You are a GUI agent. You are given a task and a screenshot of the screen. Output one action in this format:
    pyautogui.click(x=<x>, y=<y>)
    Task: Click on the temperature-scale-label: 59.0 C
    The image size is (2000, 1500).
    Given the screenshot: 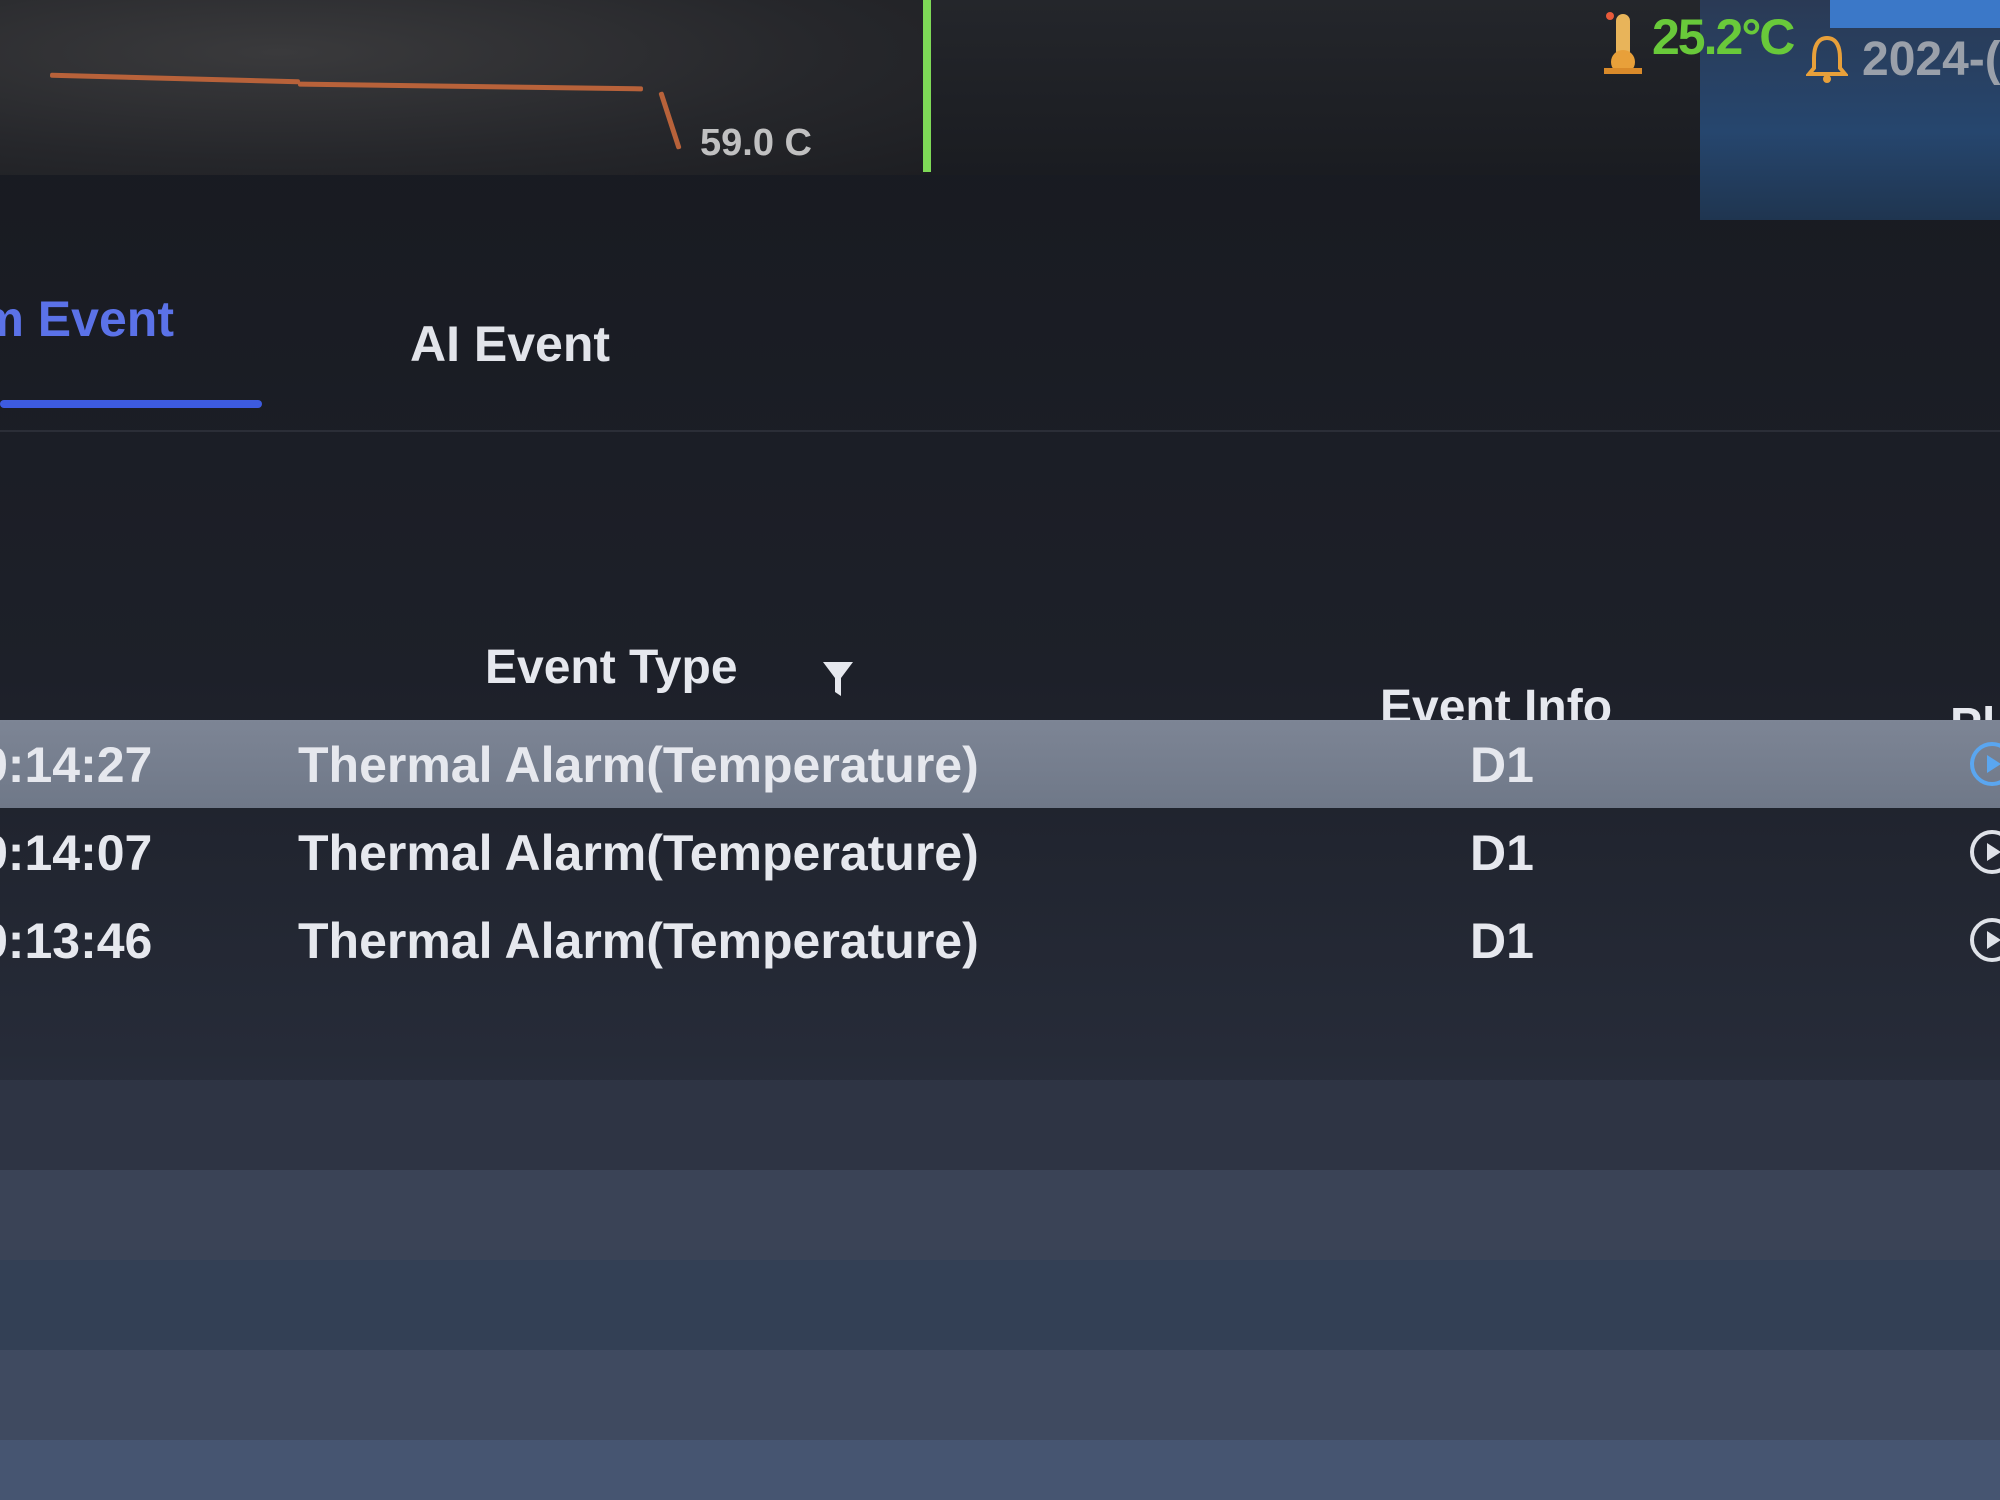 What is the action you would take?
    pyautogui.click(x=756, y=143)
    